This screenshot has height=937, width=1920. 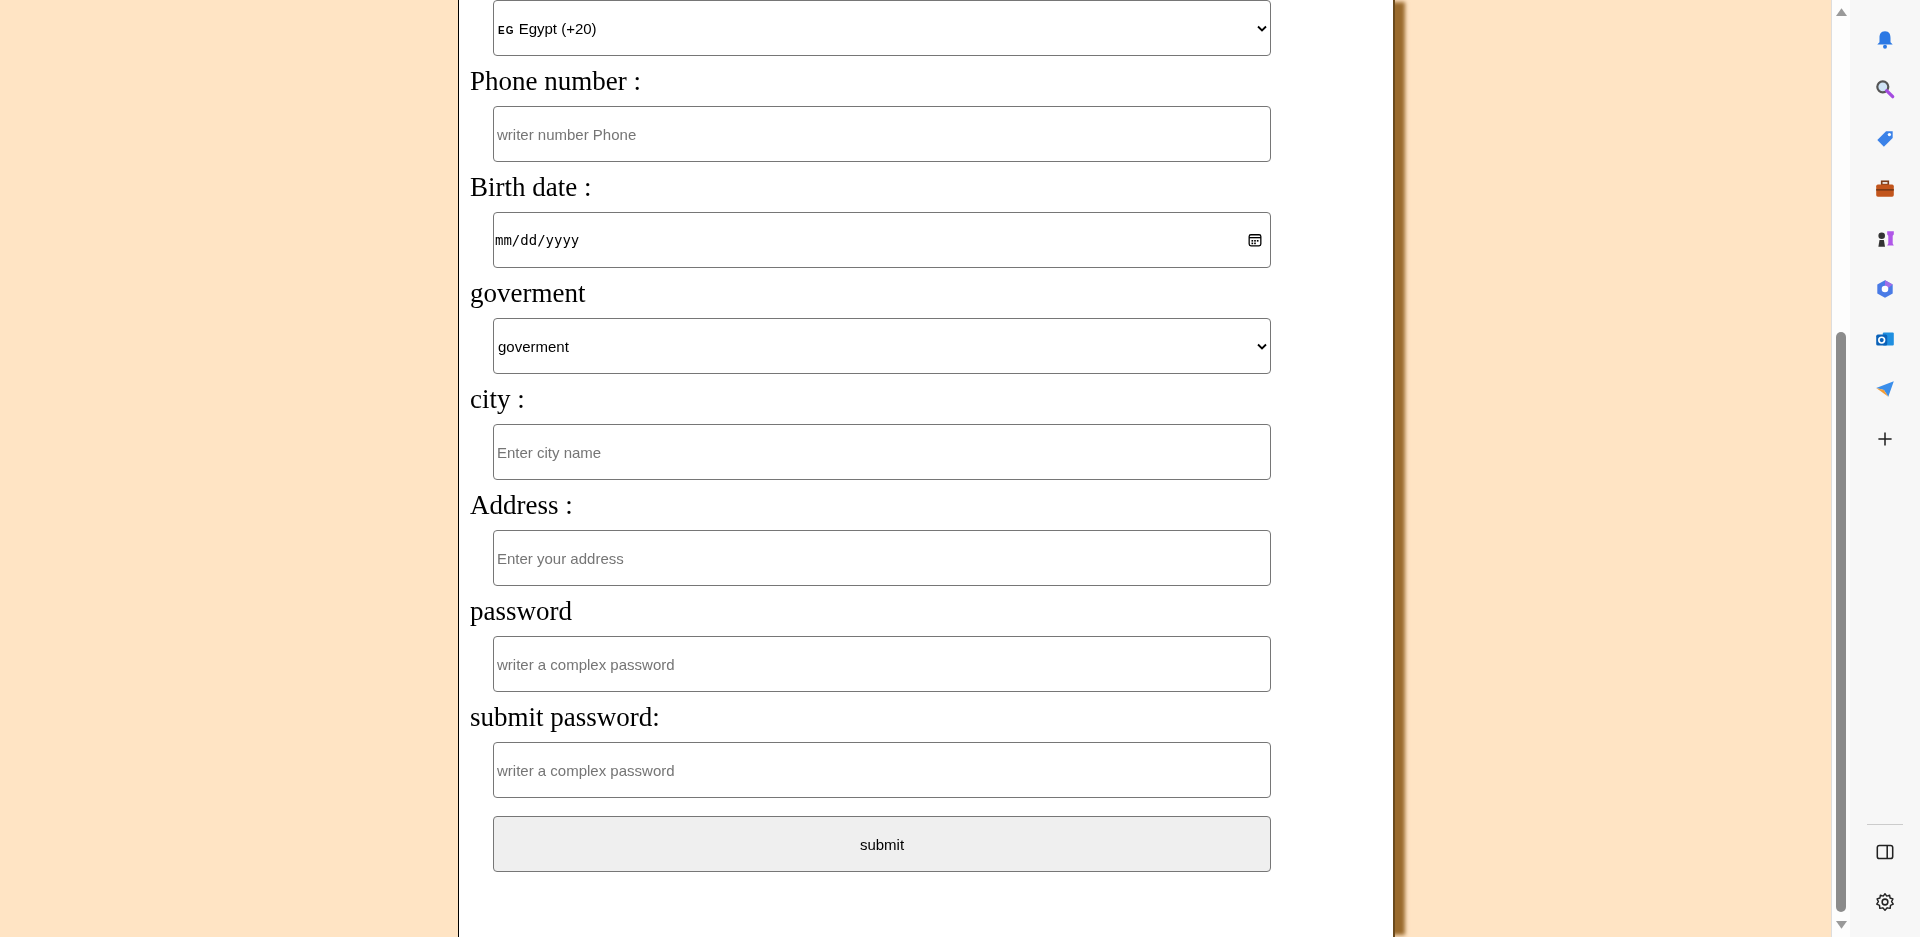 I want to click on briefcase-icon, so click(x=1885, y=189).